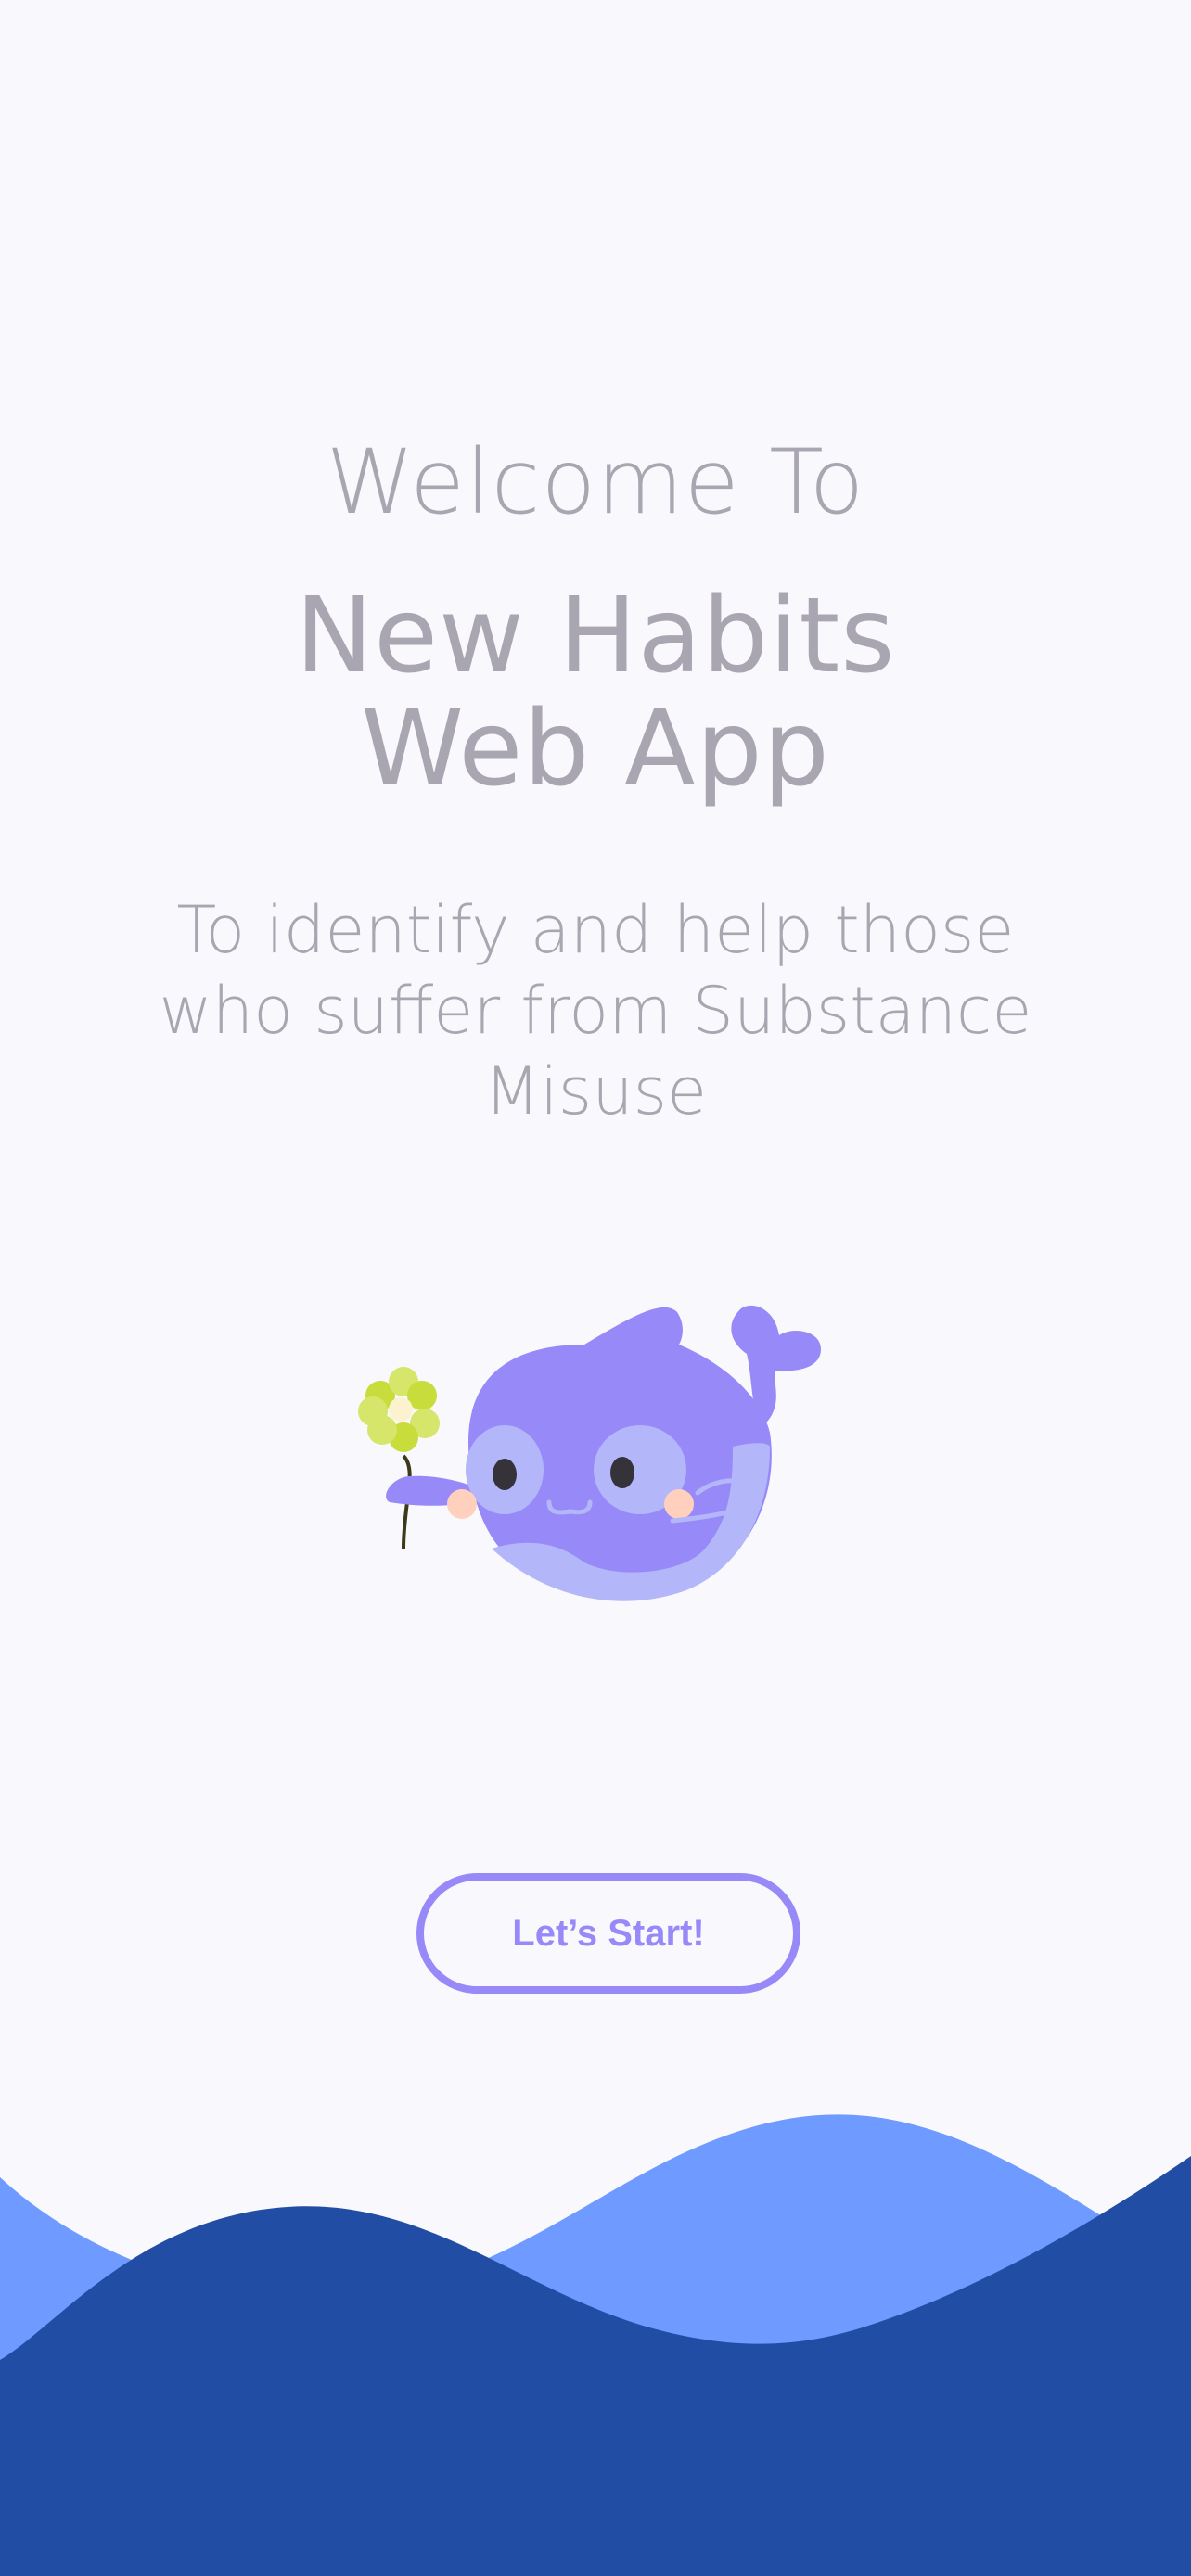 The width and height of the screenshot is (1191, 2576). Describe the element at coordinates (589, 1453) in the screenshot. I see `whale-mascot-illustration` at that location.